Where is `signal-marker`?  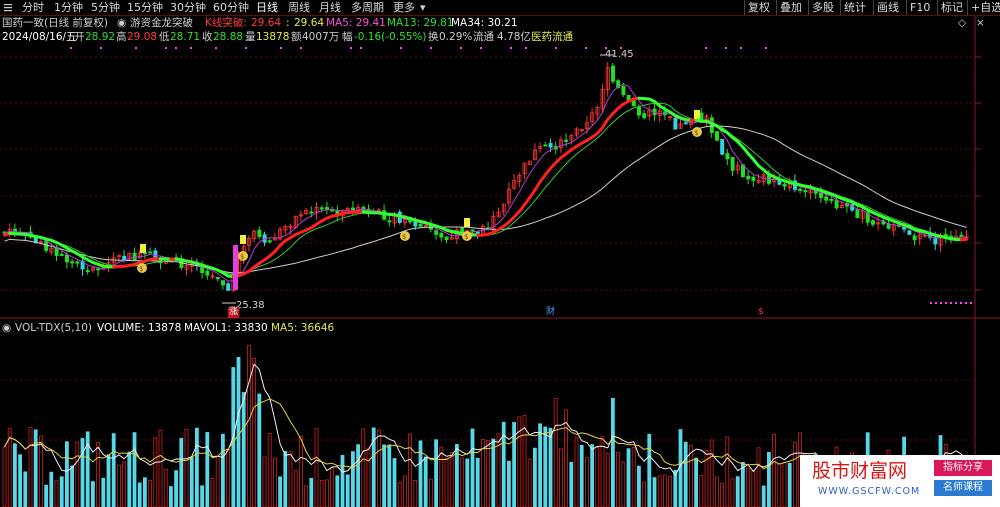
signal-marker is located at coordinates (243, 239).